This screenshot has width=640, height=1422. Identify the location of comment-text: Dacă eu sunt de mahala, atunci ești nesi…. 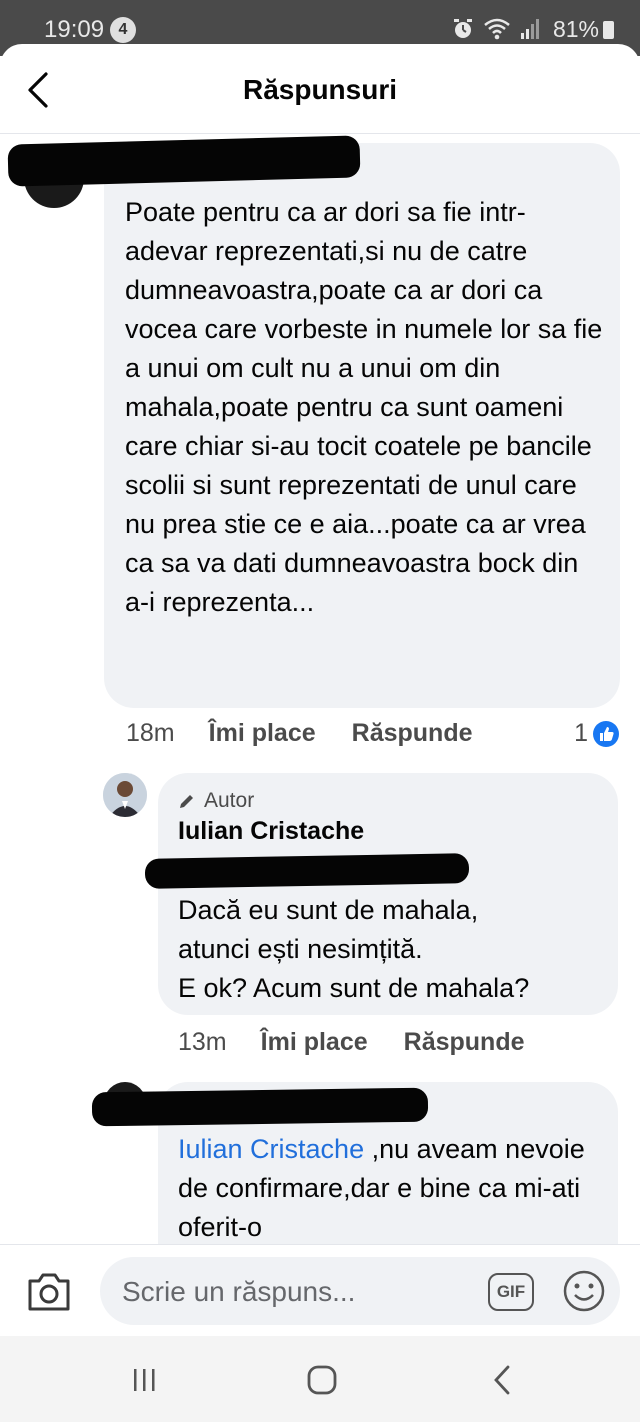
(393, 949).